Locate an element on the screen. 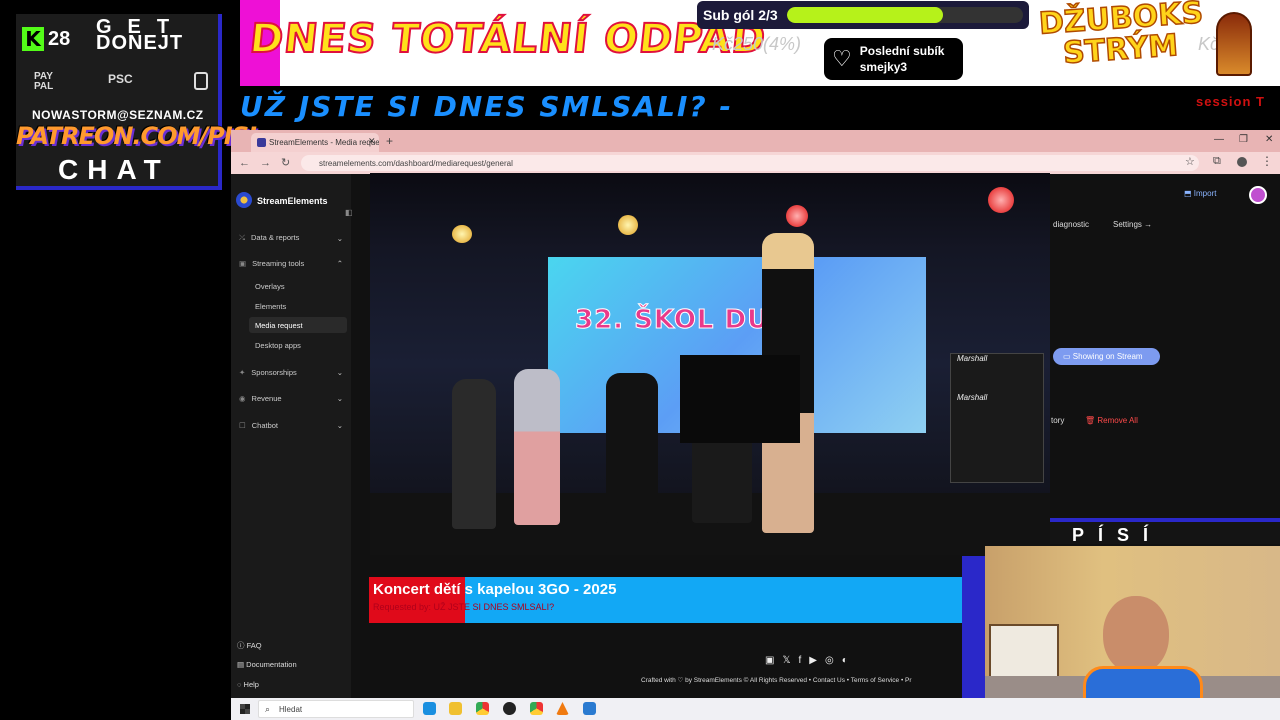 This screenshot has height=720, width=1280. donation-amount: Kč250(4%) is located at coordinates (757, 44).